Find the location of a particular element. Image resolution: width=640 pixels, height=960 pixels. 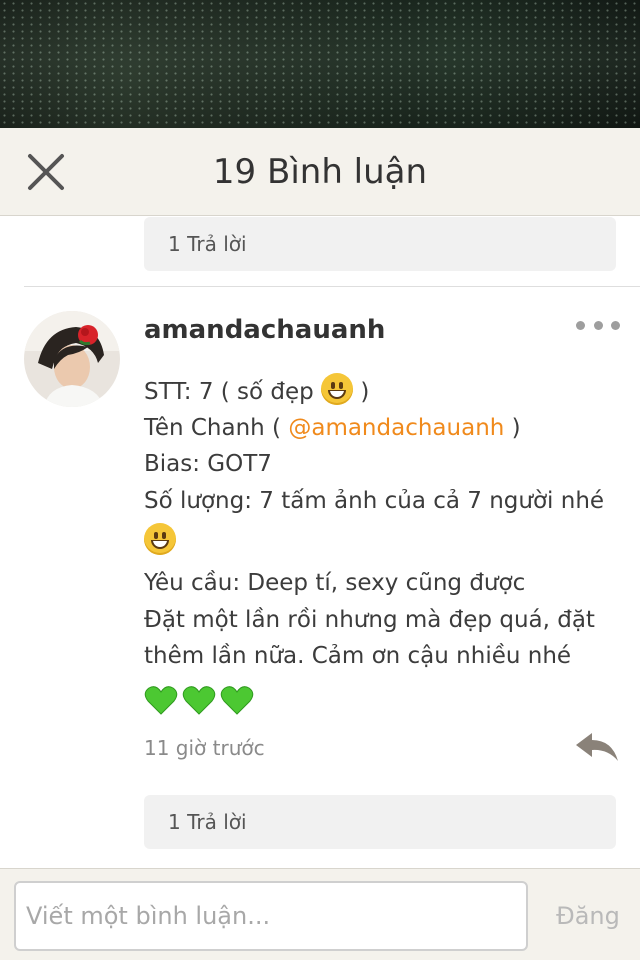

comment-line: STT: 7 ( số đẹp ) is located at coordinates (379, 391).